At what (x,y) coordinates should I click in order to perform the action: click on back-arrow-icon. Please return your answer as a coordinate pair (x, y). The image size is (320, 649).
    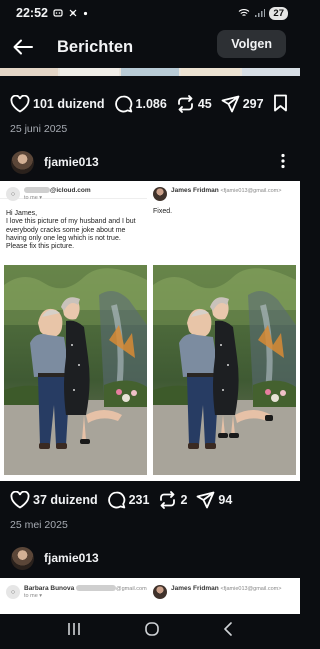
    Looking at the image, I should click on (23, 47).